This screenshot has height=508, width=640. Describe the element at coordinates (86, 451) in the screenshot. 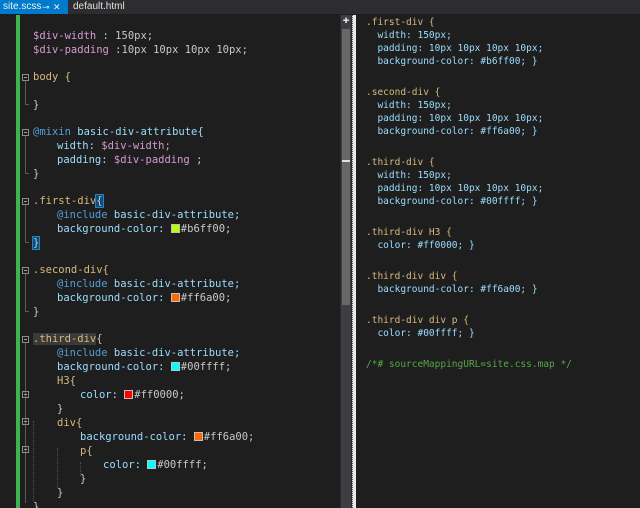

I see `code-line: p{` at that location.